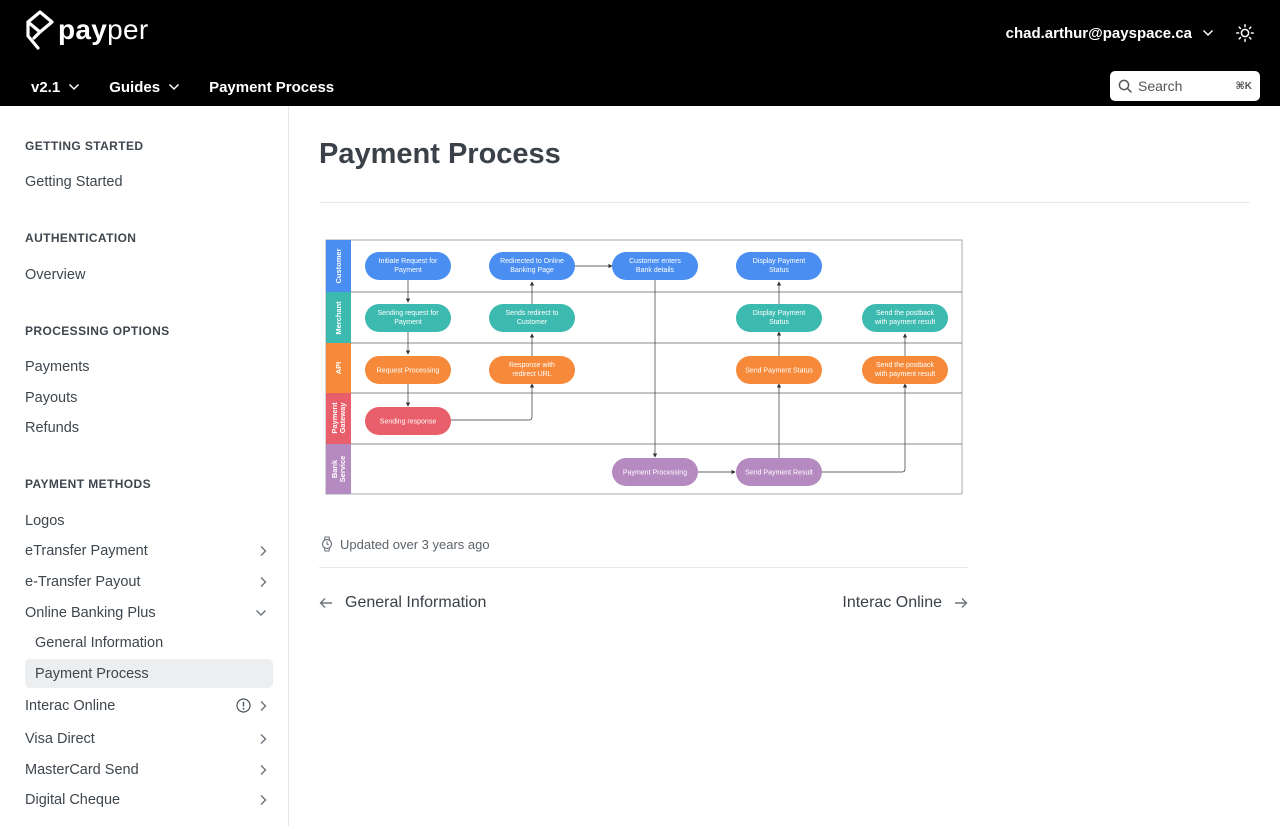  I want to click on node-label: Request Processing, so click(408, 371).